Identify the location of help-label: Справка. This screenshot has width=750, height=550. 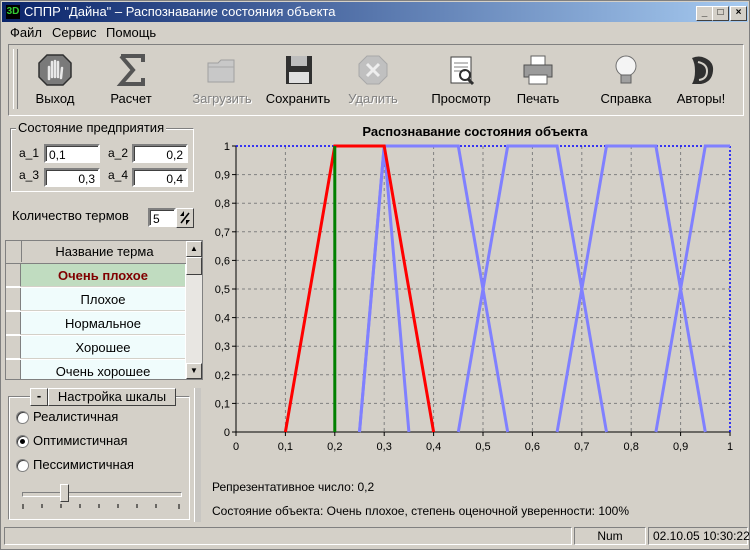
(626, 98).